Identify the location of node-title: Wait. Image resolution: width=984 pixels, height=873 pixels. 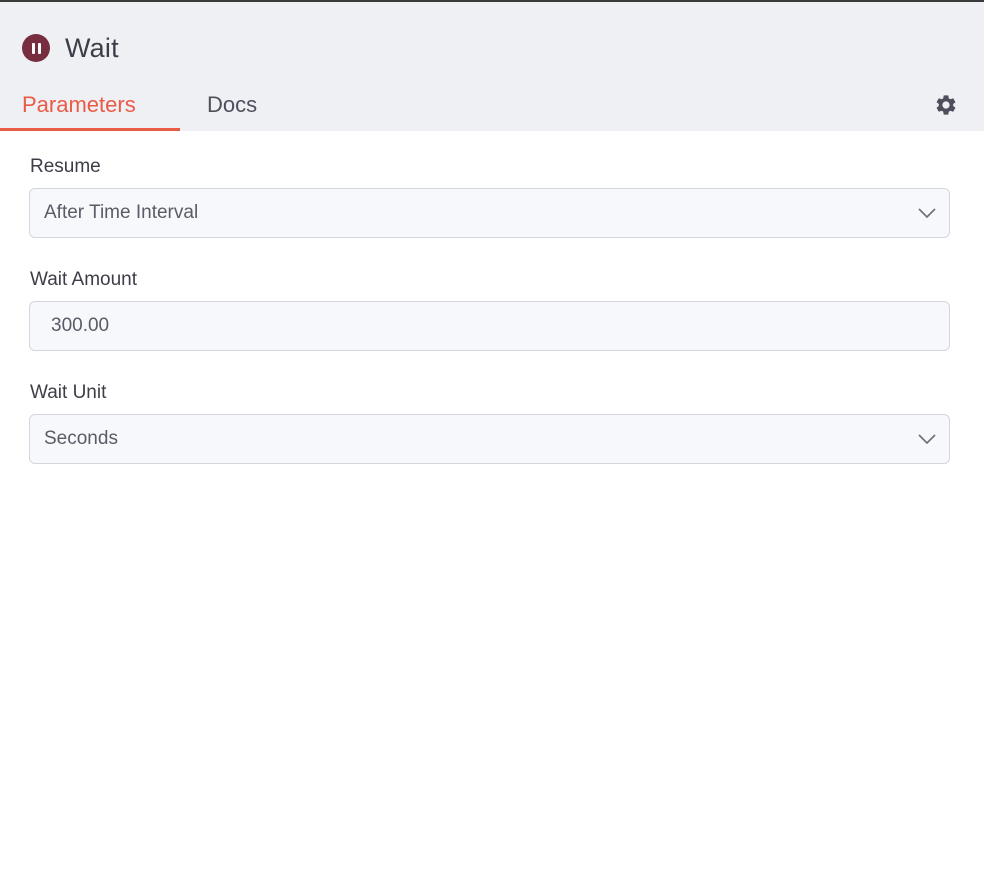
(92, 48).